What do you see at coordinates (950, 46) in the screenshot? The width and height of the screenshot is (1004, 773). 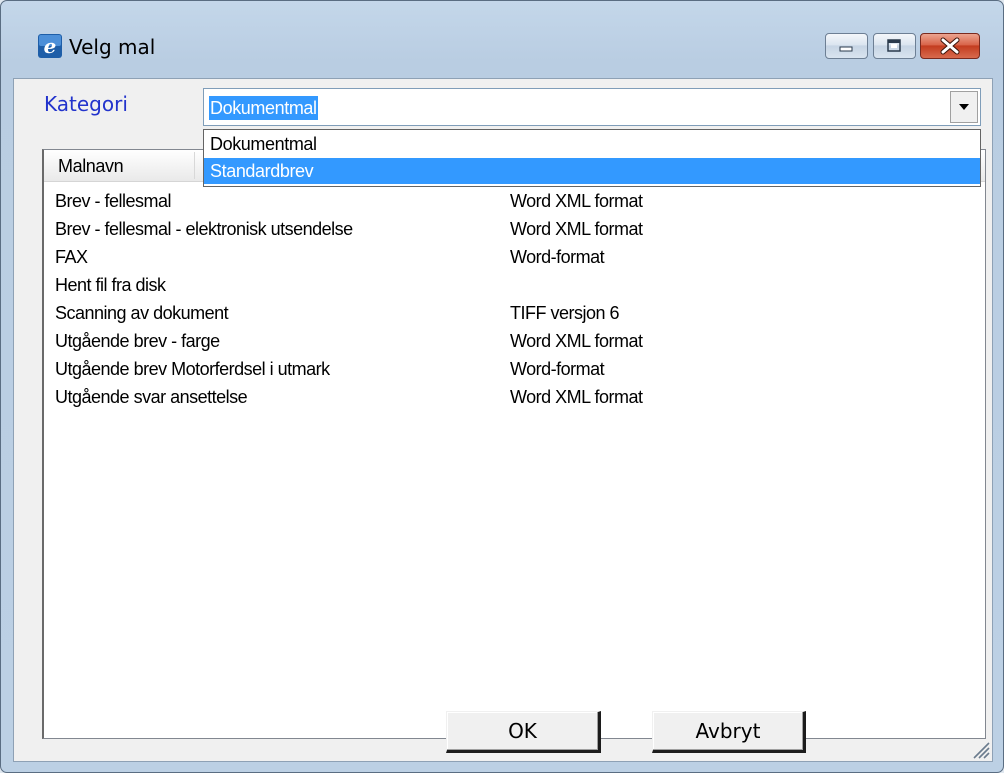 I see `close-button` at bounding box center [950, 46].